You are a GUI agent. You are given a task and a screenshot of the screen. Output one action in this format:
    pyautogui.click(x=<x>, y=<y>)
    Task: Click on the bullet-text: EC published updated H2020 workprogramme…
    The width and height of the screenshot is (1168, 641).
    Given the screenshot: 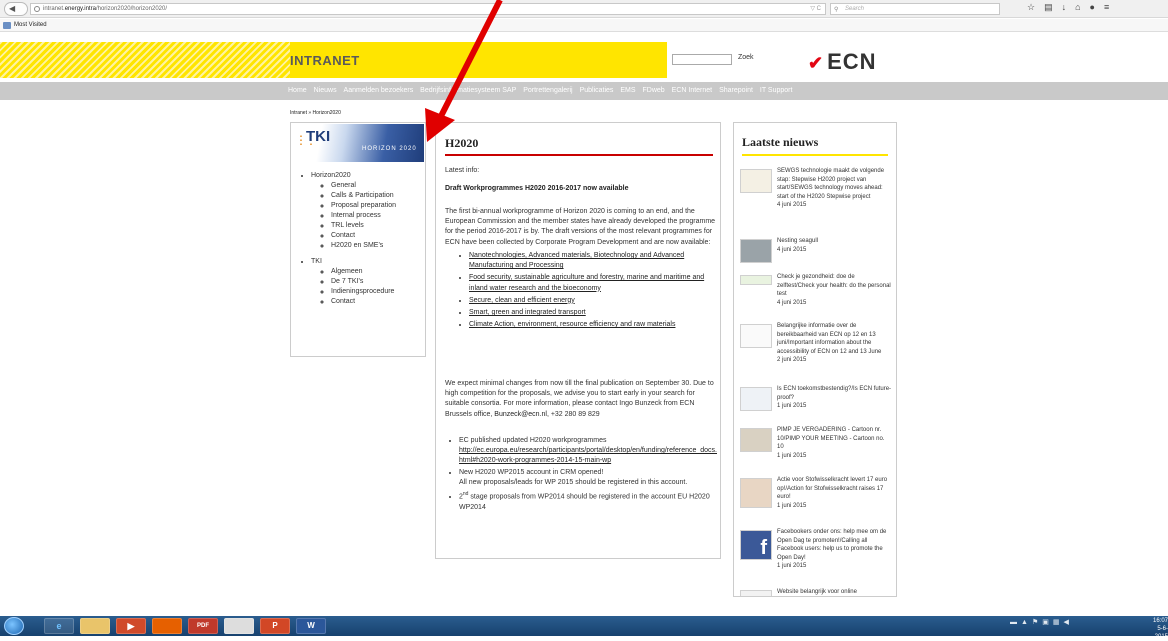 What is the action you would take?
    pyautogui.click(x=533, y=440)
    